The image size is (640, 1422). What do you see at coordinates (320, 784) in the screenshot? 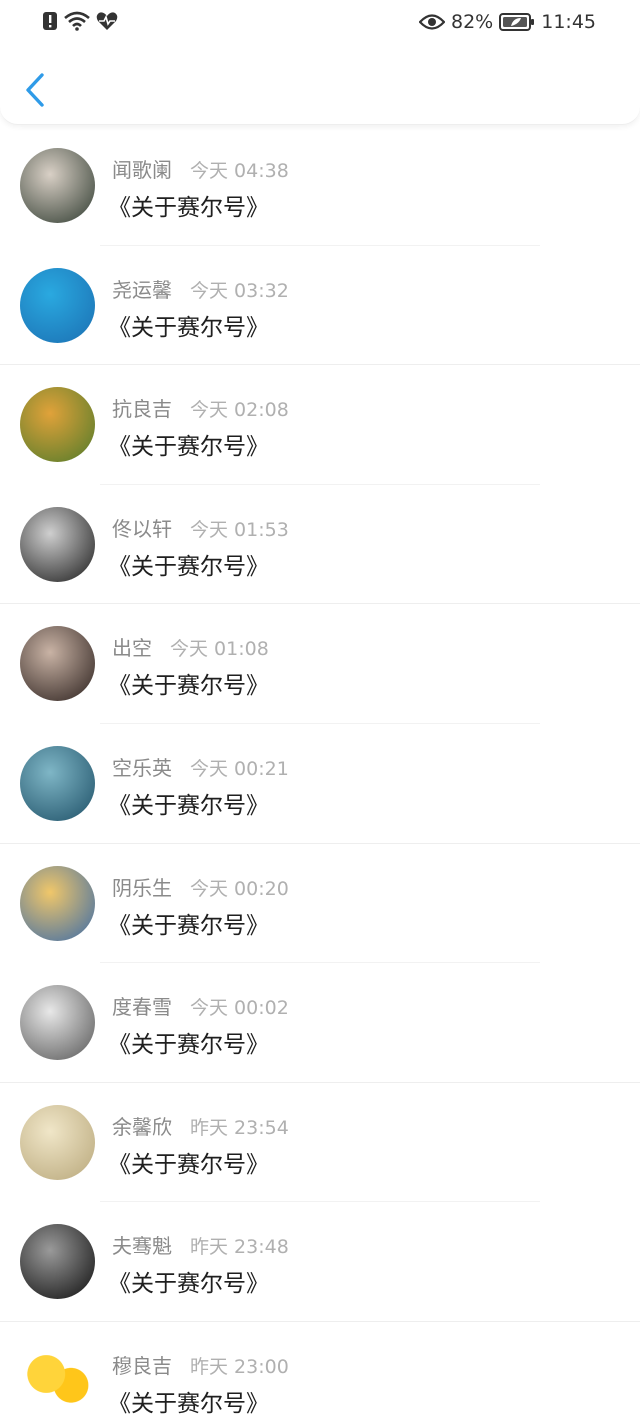
I see `list-item: 空乐英 今天 00:21 《关于赛尔号》` at bounding box center [320, 784].